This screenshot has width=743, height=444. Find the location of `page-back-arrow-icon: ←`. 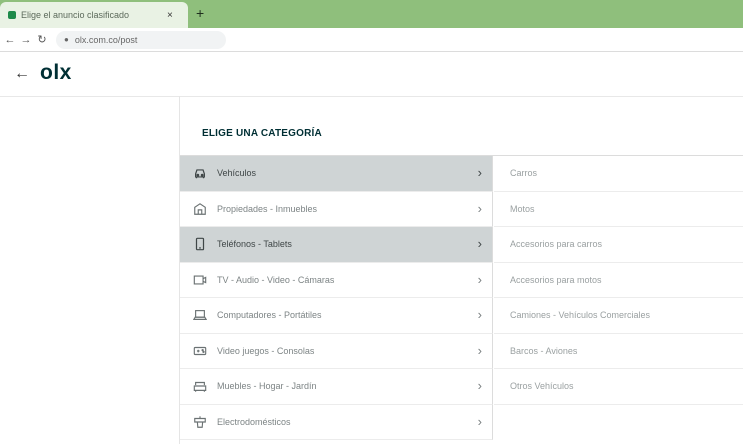

page-back-arrow-icon: ← is located at coordinates (22, 74).